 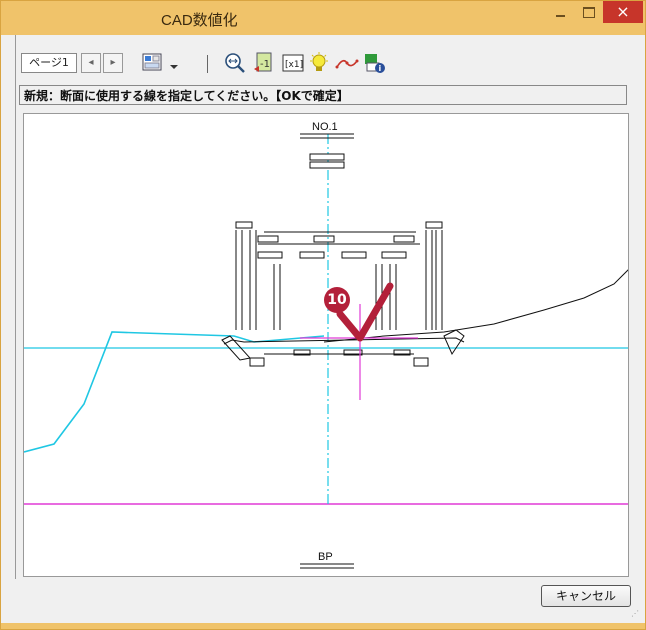 What do you see at coordinates (325, 127) in the screenshot?
I see `top-label: NO.1` at bounding box center [325, 127].